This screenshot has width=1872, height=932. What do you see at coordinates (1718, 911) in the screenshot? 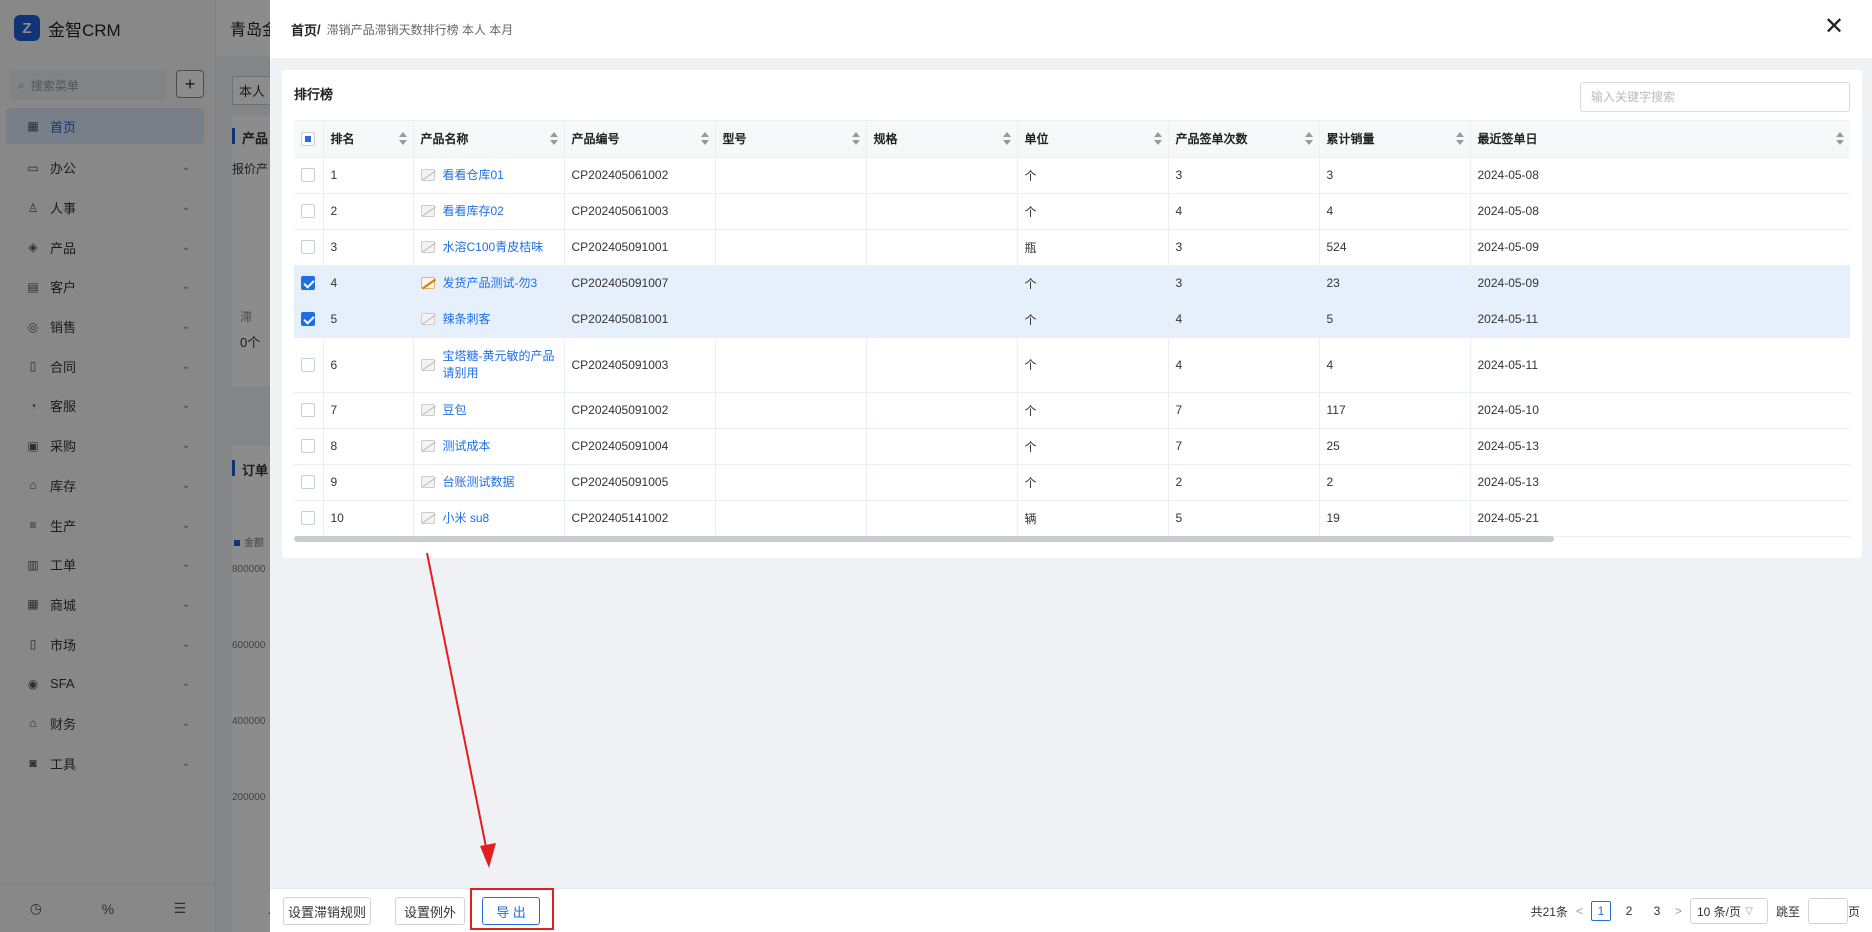
I see `page-size-value: 10 条/页` at bounding box center [1718, 911].